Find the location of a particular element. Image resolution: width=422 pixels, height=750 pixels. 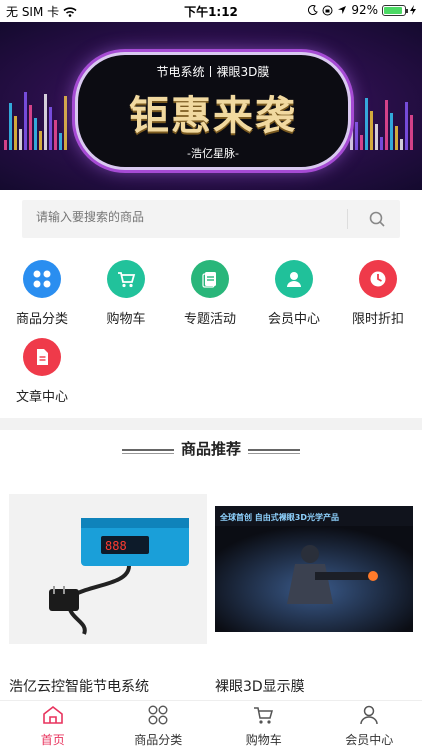

tab-member: 会员中心 is located at coordinates (369, 725).